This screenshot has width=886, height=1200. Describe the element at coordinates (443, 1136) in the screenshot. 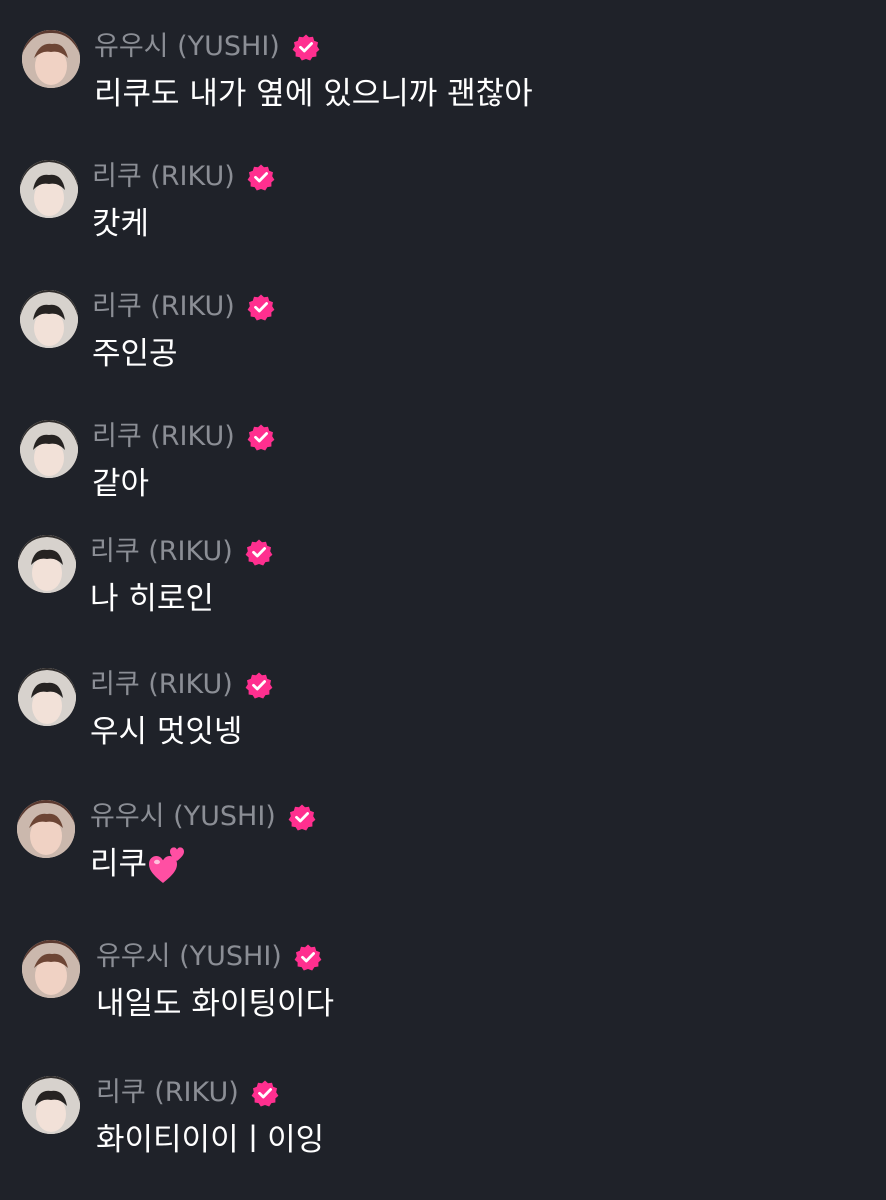

I see `chat-message: 리쿠 (RIKU) 화이티이이ㅣ이잉` at that location.